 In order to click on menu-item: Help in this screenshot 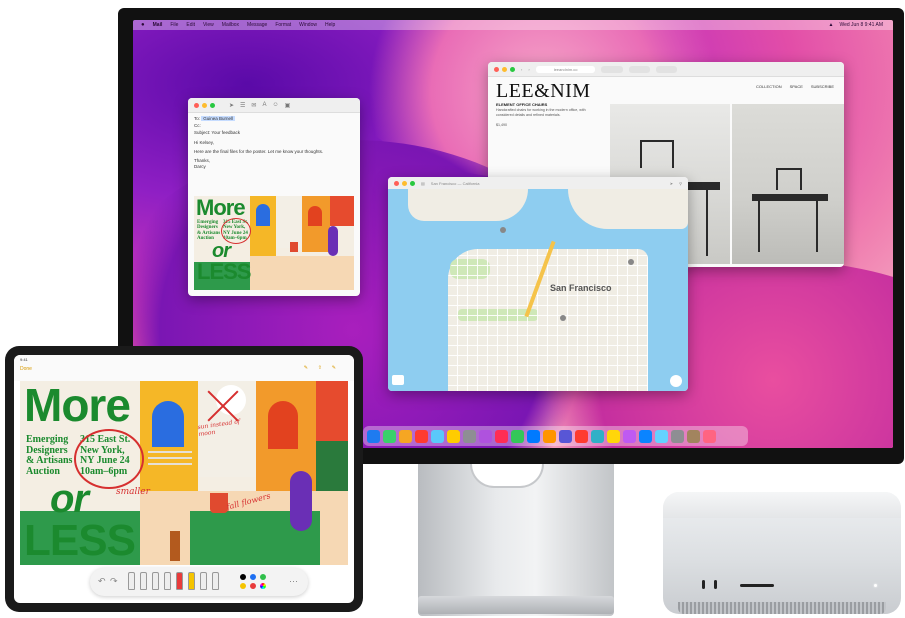, I will do `click(330, 25)`.